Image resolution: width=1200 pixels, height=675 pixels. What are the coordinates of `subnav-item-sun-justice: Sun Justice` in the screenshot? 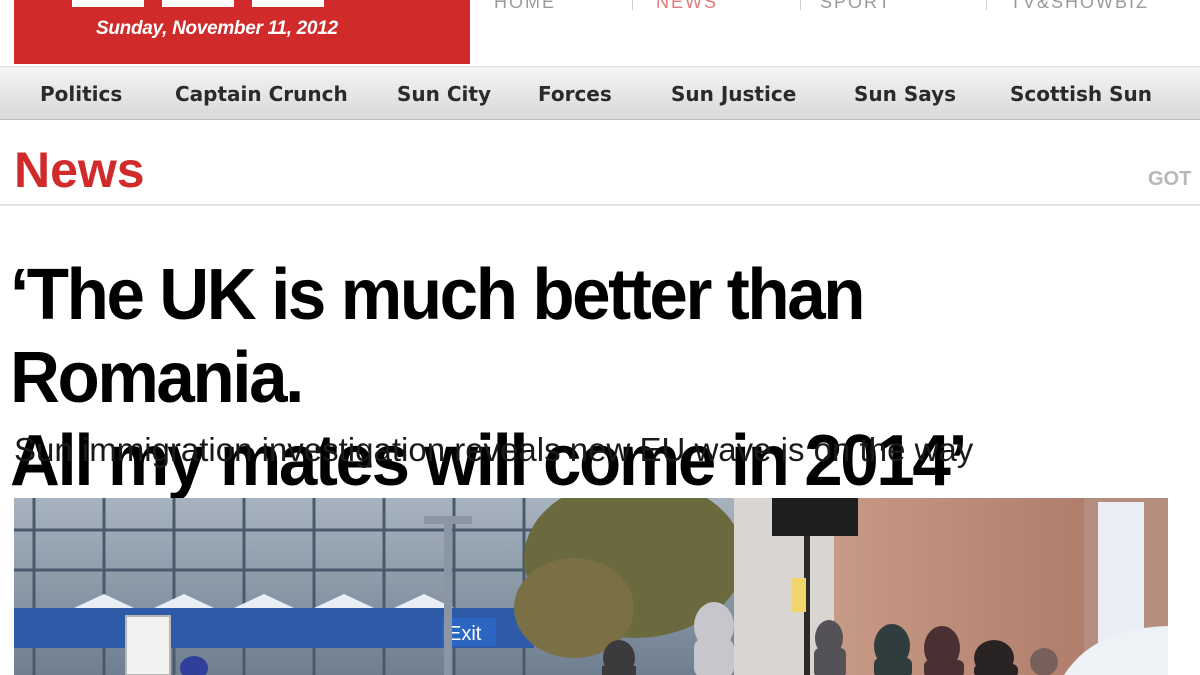 It's located at (733, 94).